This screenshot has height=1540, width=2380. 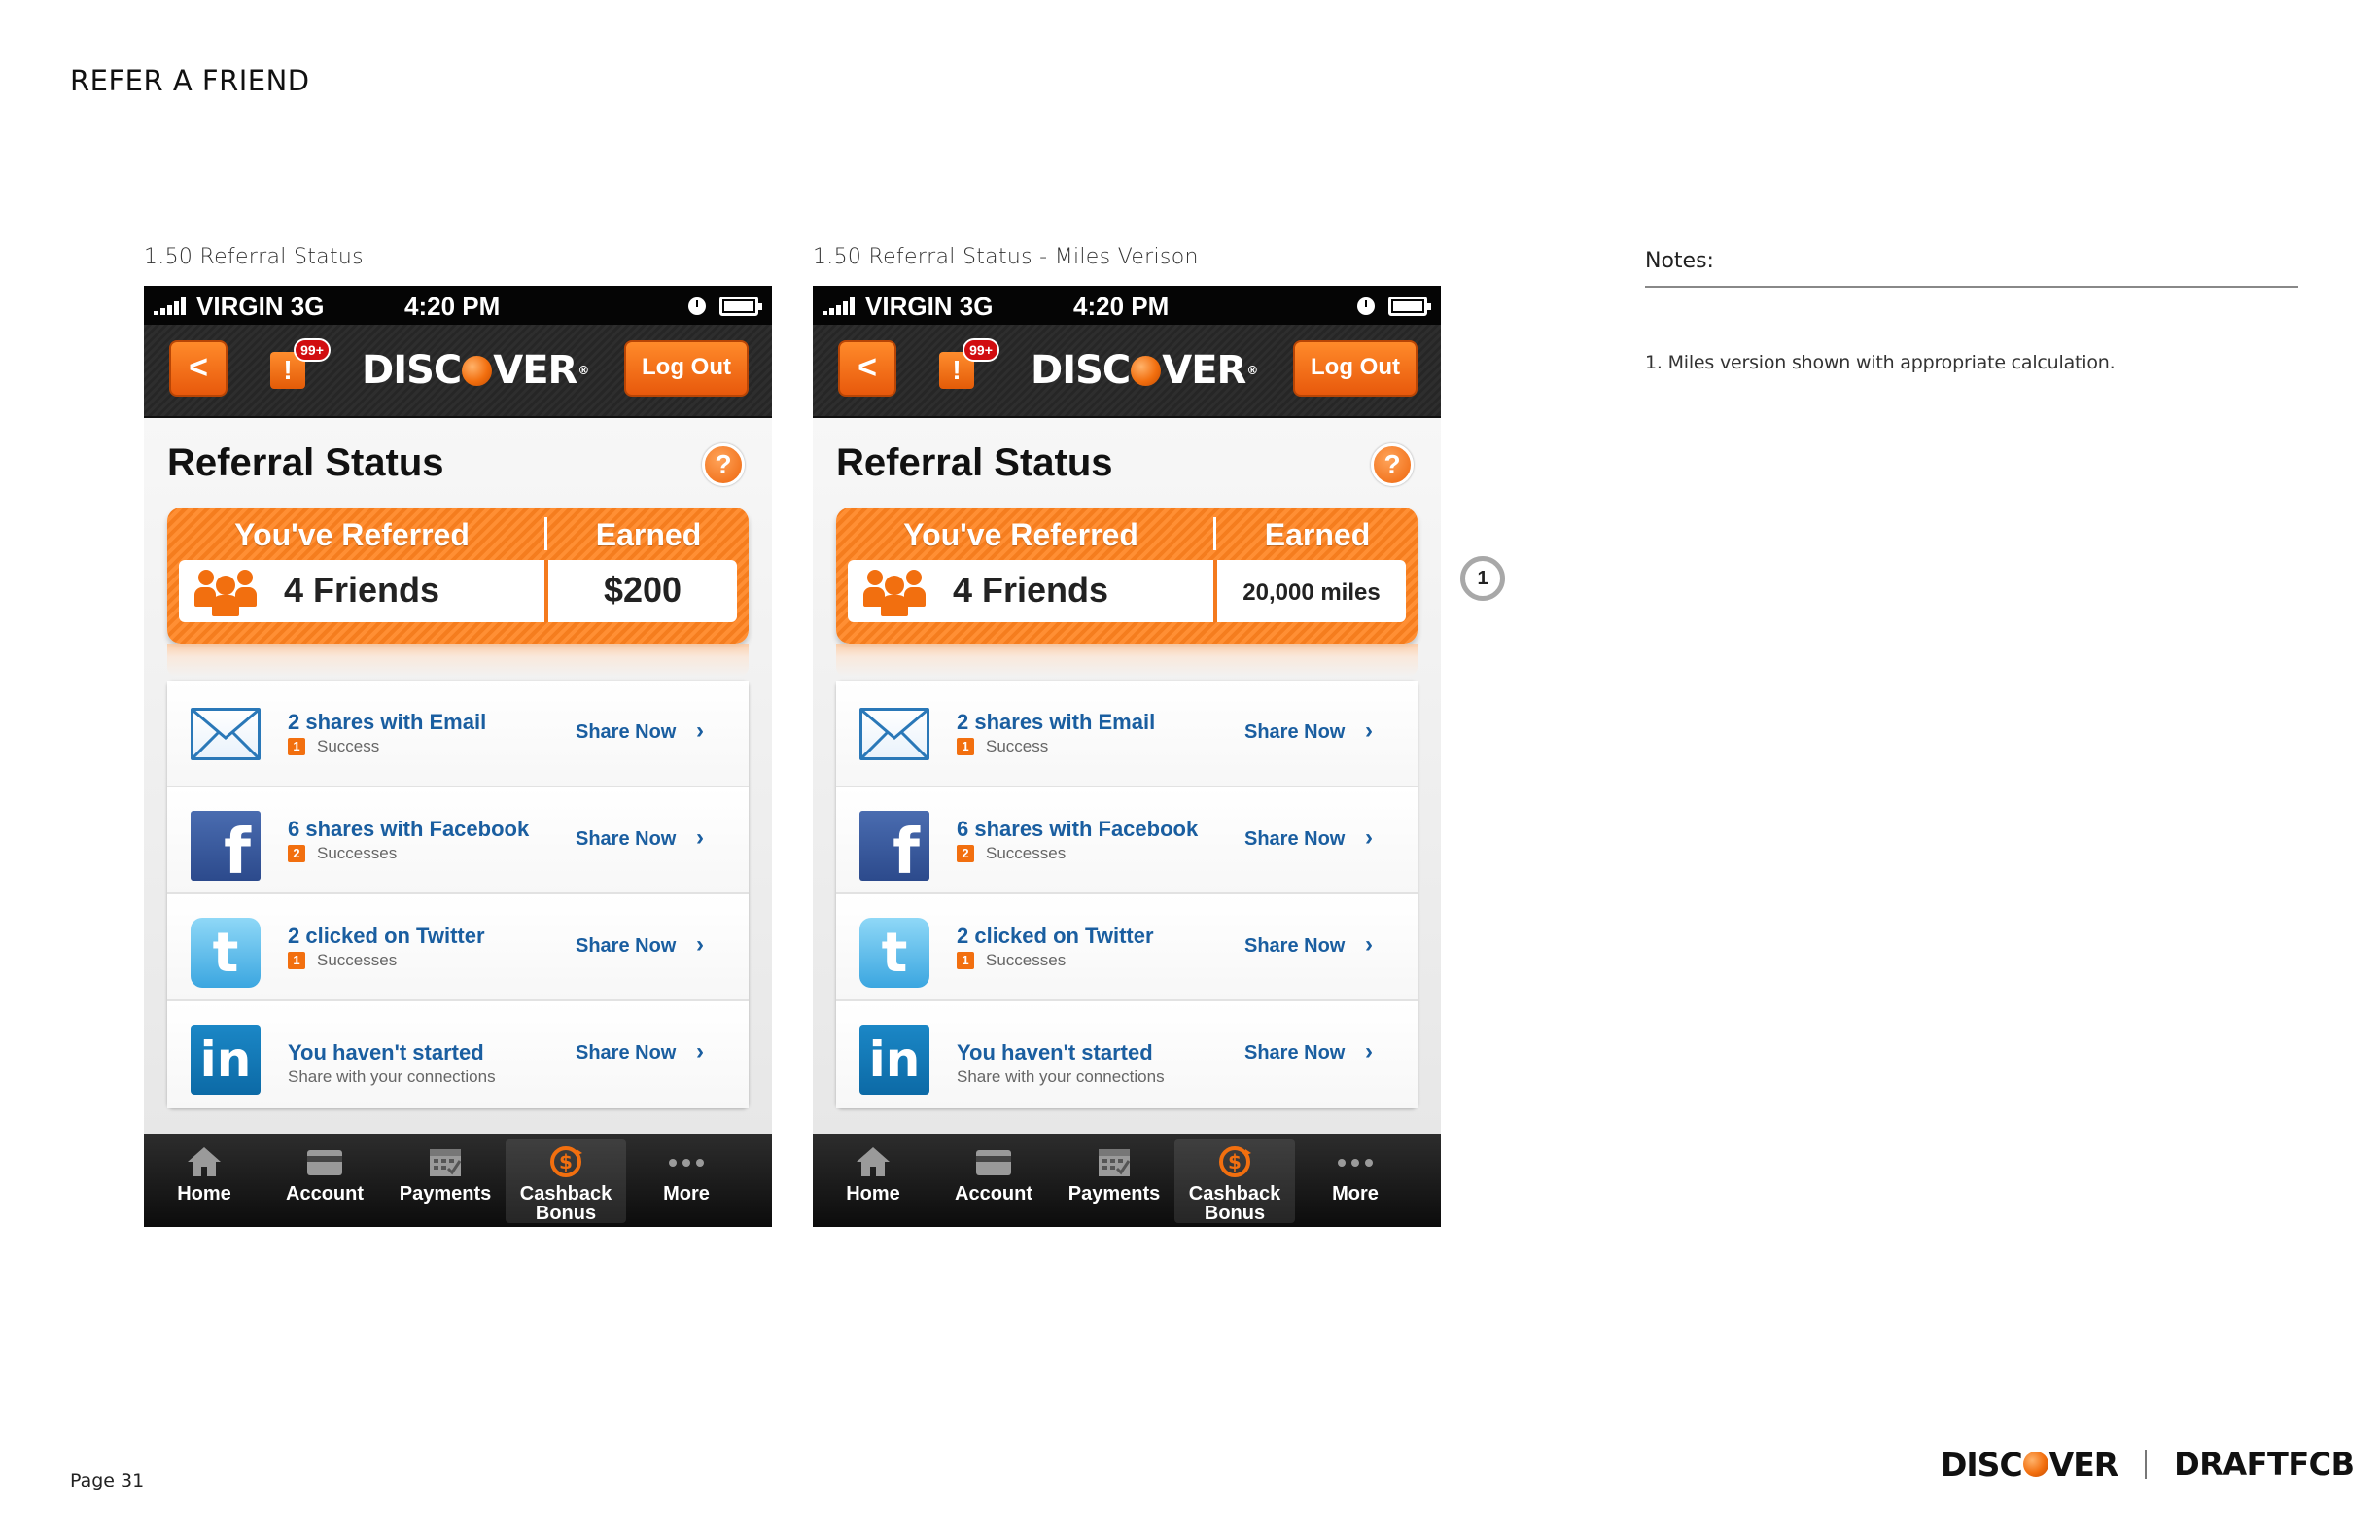 What do you see at coordinates (1971, 287) in the screenshot?
I see `notes-divider` at bounding box center [1971, 287].